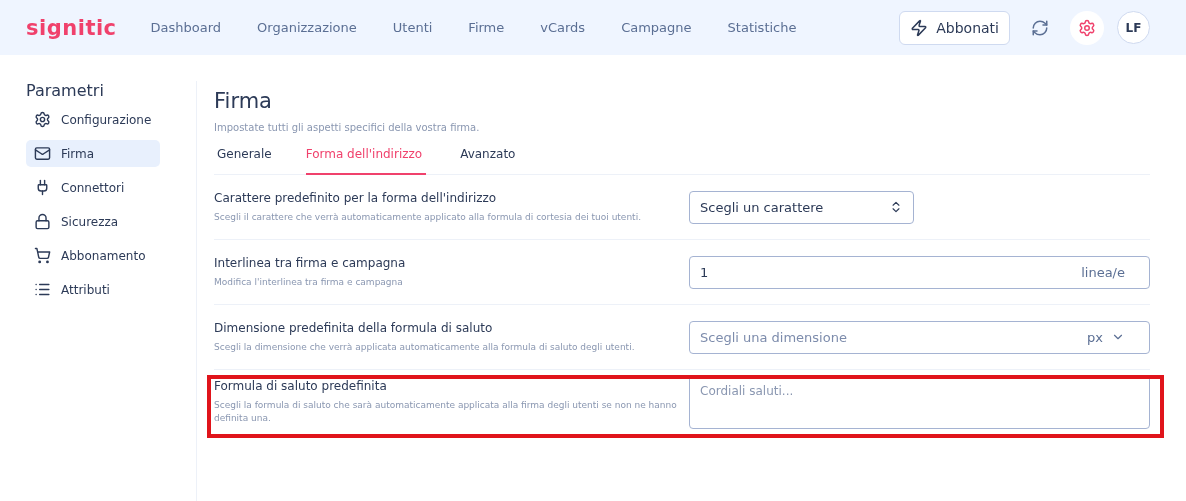 This screenshot has width=1186, height=501. I want to click on sidebar-item: Sicurezza, so click(93, 221).